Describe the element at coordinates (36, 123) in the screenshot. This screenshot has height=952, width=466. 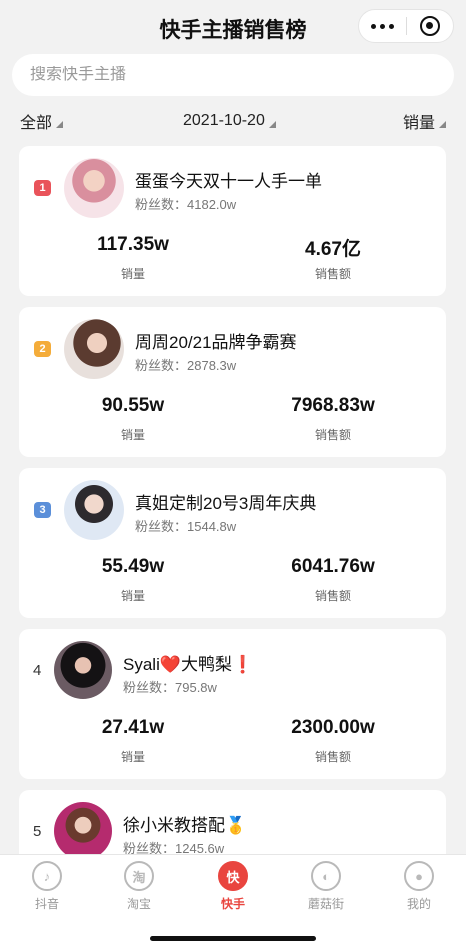
I see `filter-category-label: 全部` at that location.